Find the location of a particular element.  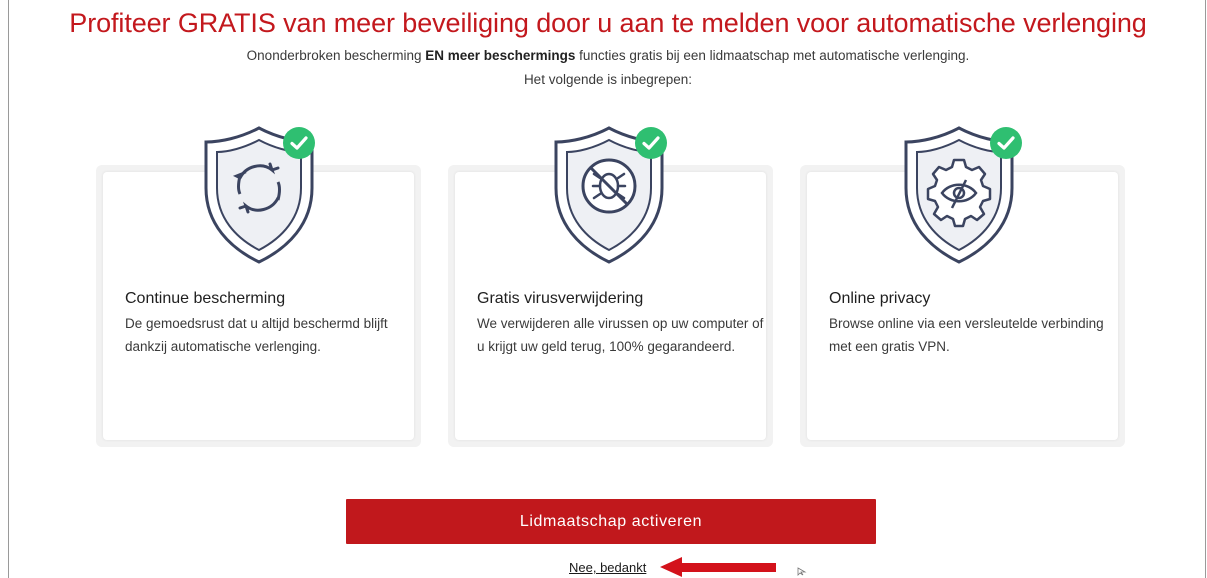

decline-link: Nee, bedankt is located at coordinates (607, 567).